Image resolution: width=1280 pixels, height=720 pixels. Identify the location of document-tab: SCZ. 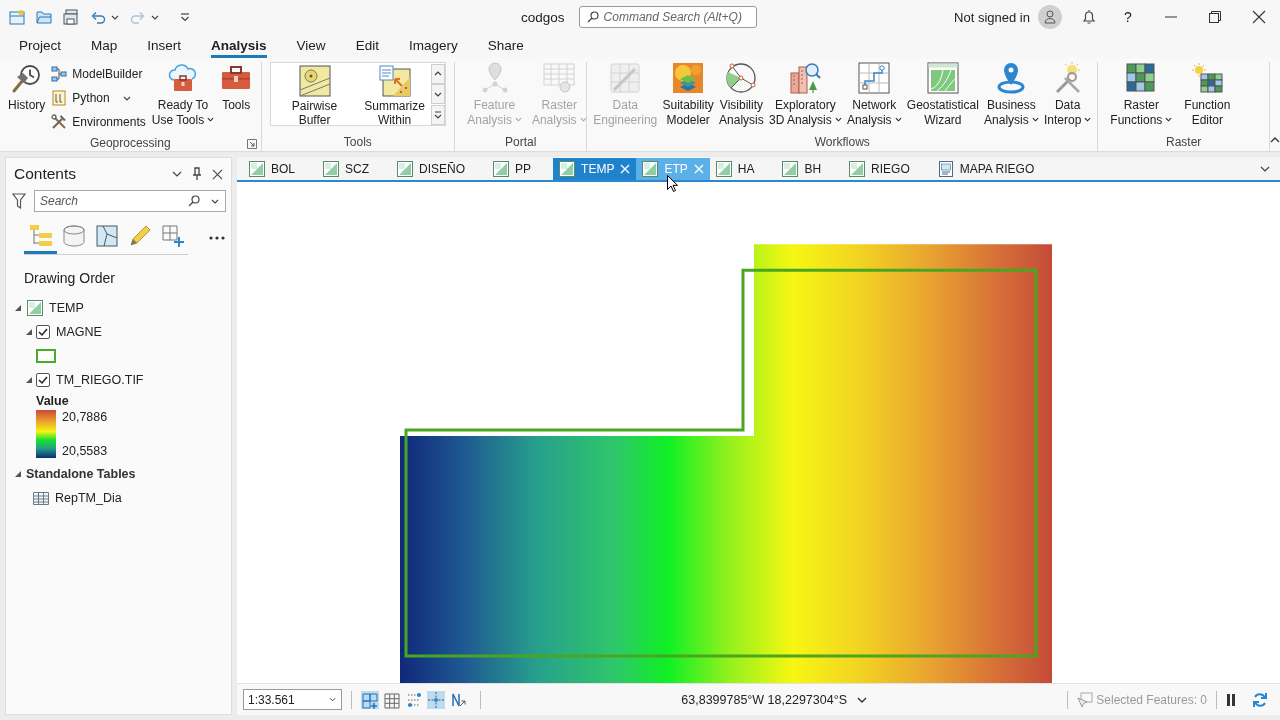
(354, 169).